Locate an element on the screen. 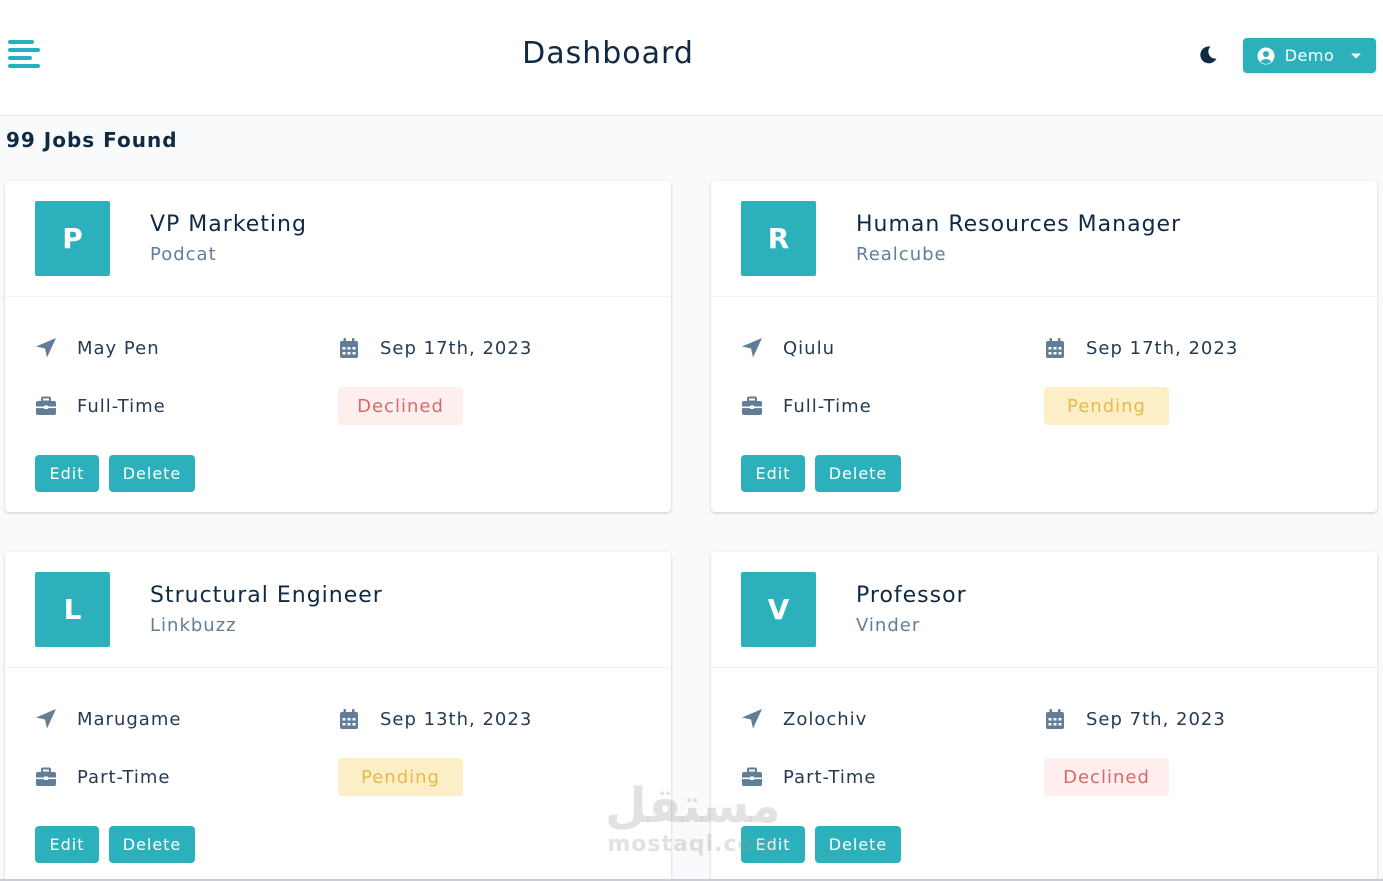  job-date: Sep 7th, 2023 is located at coordinates (1135, 719).